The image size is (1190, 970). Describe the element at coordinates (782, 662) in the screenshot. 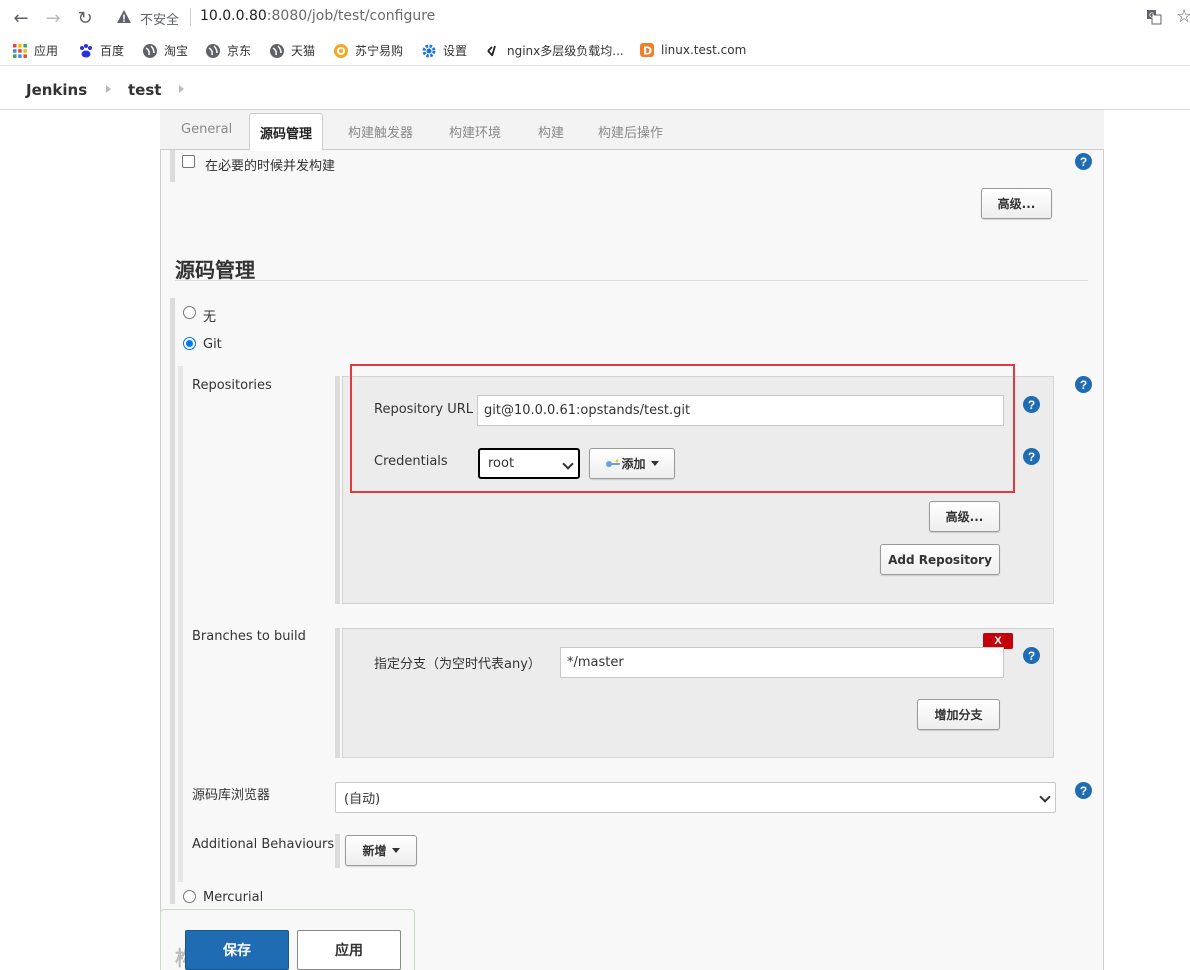

I see `branch-spec-input: */master` at that location.